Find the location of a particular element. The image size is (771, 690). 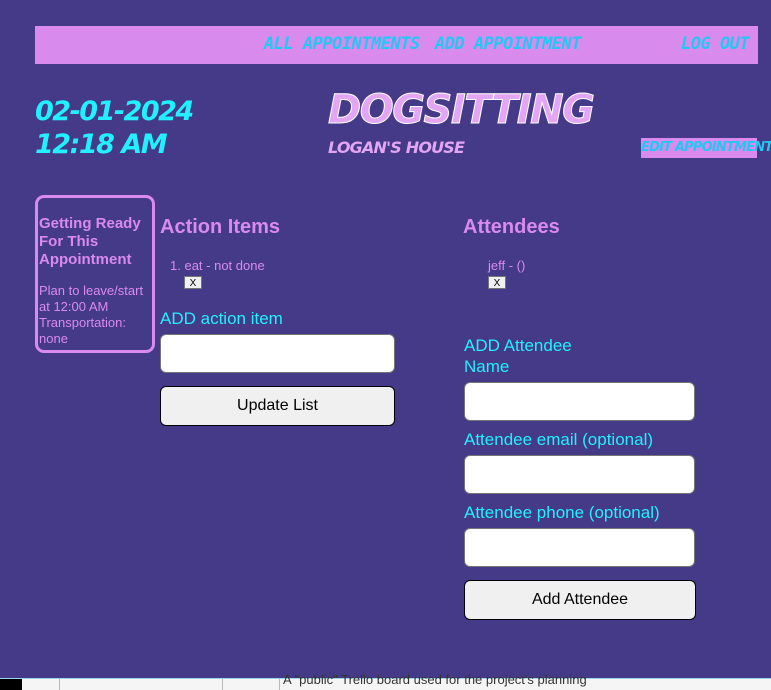

attendee-name-input is located at coordinates (579, 401).